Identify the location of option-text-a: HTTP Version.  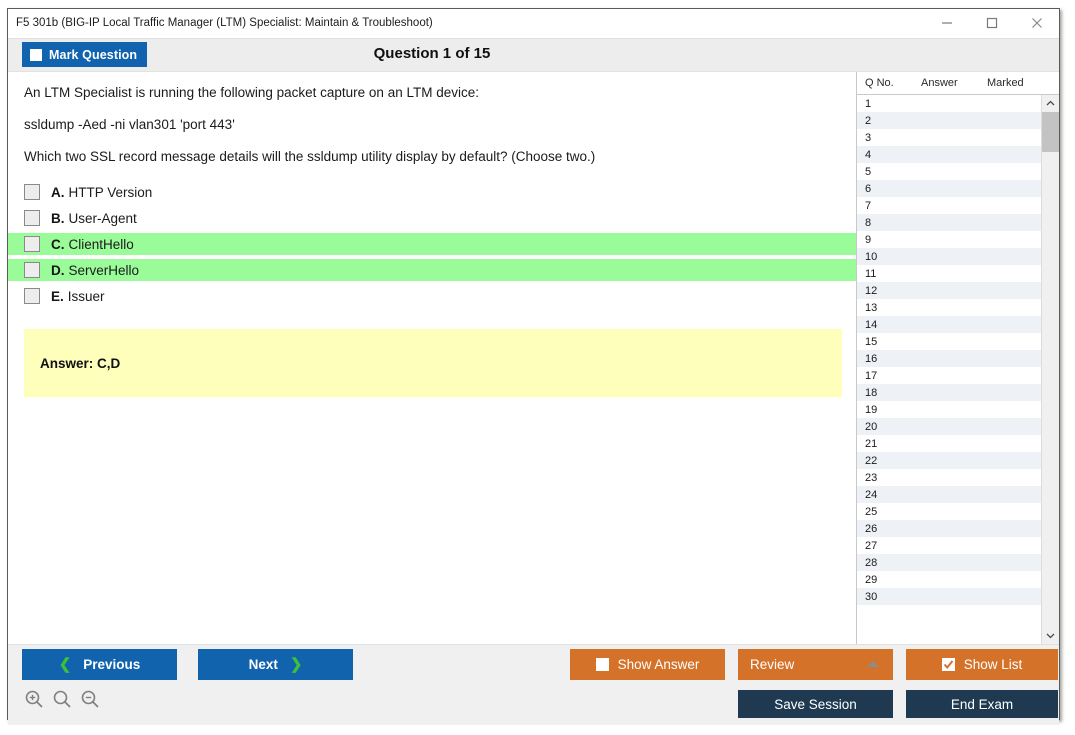
(110, 192).